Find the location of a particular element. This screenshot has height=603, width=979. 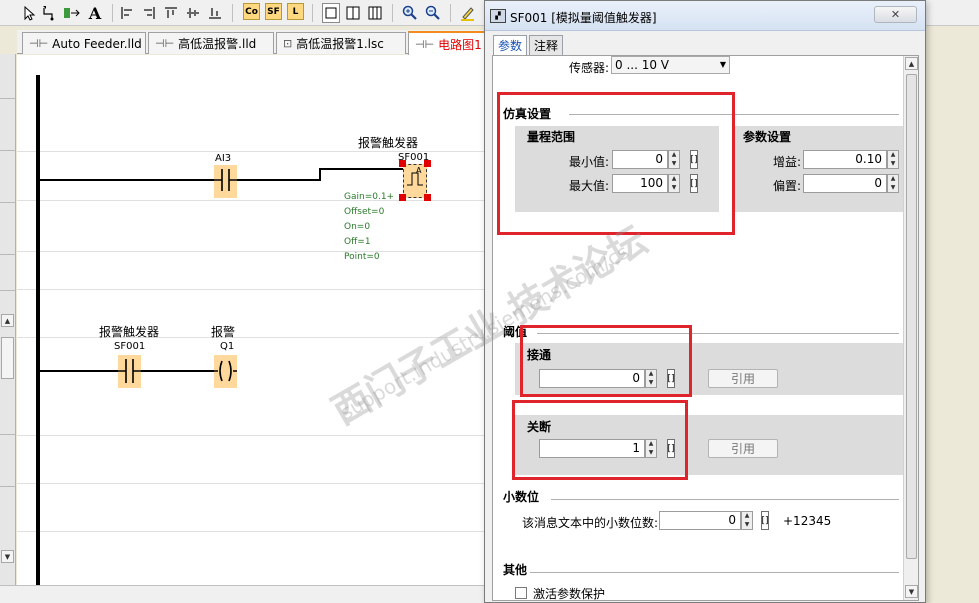

protect-checkbox is located at coordinates (521, 593).